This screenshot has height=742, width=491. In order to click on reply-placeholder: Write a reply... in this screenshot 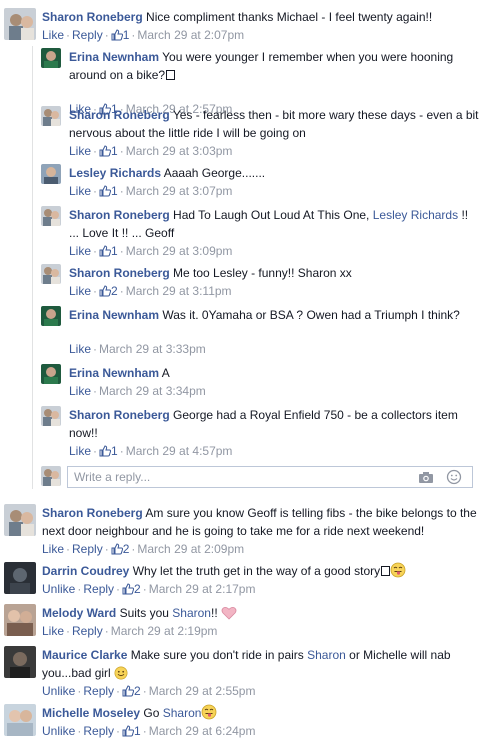, I will do `click(112, 477)`.